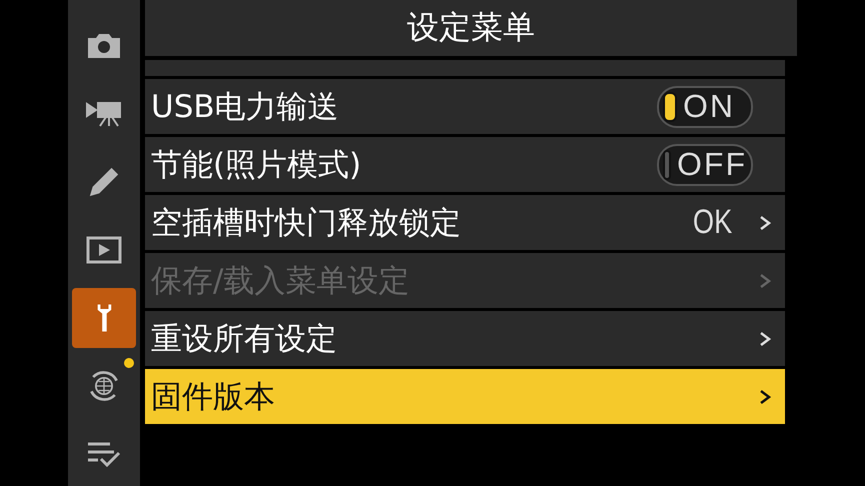 The width and height of the screenshot is (865, 486). I want to click on camera-icon, so click(104, 46).